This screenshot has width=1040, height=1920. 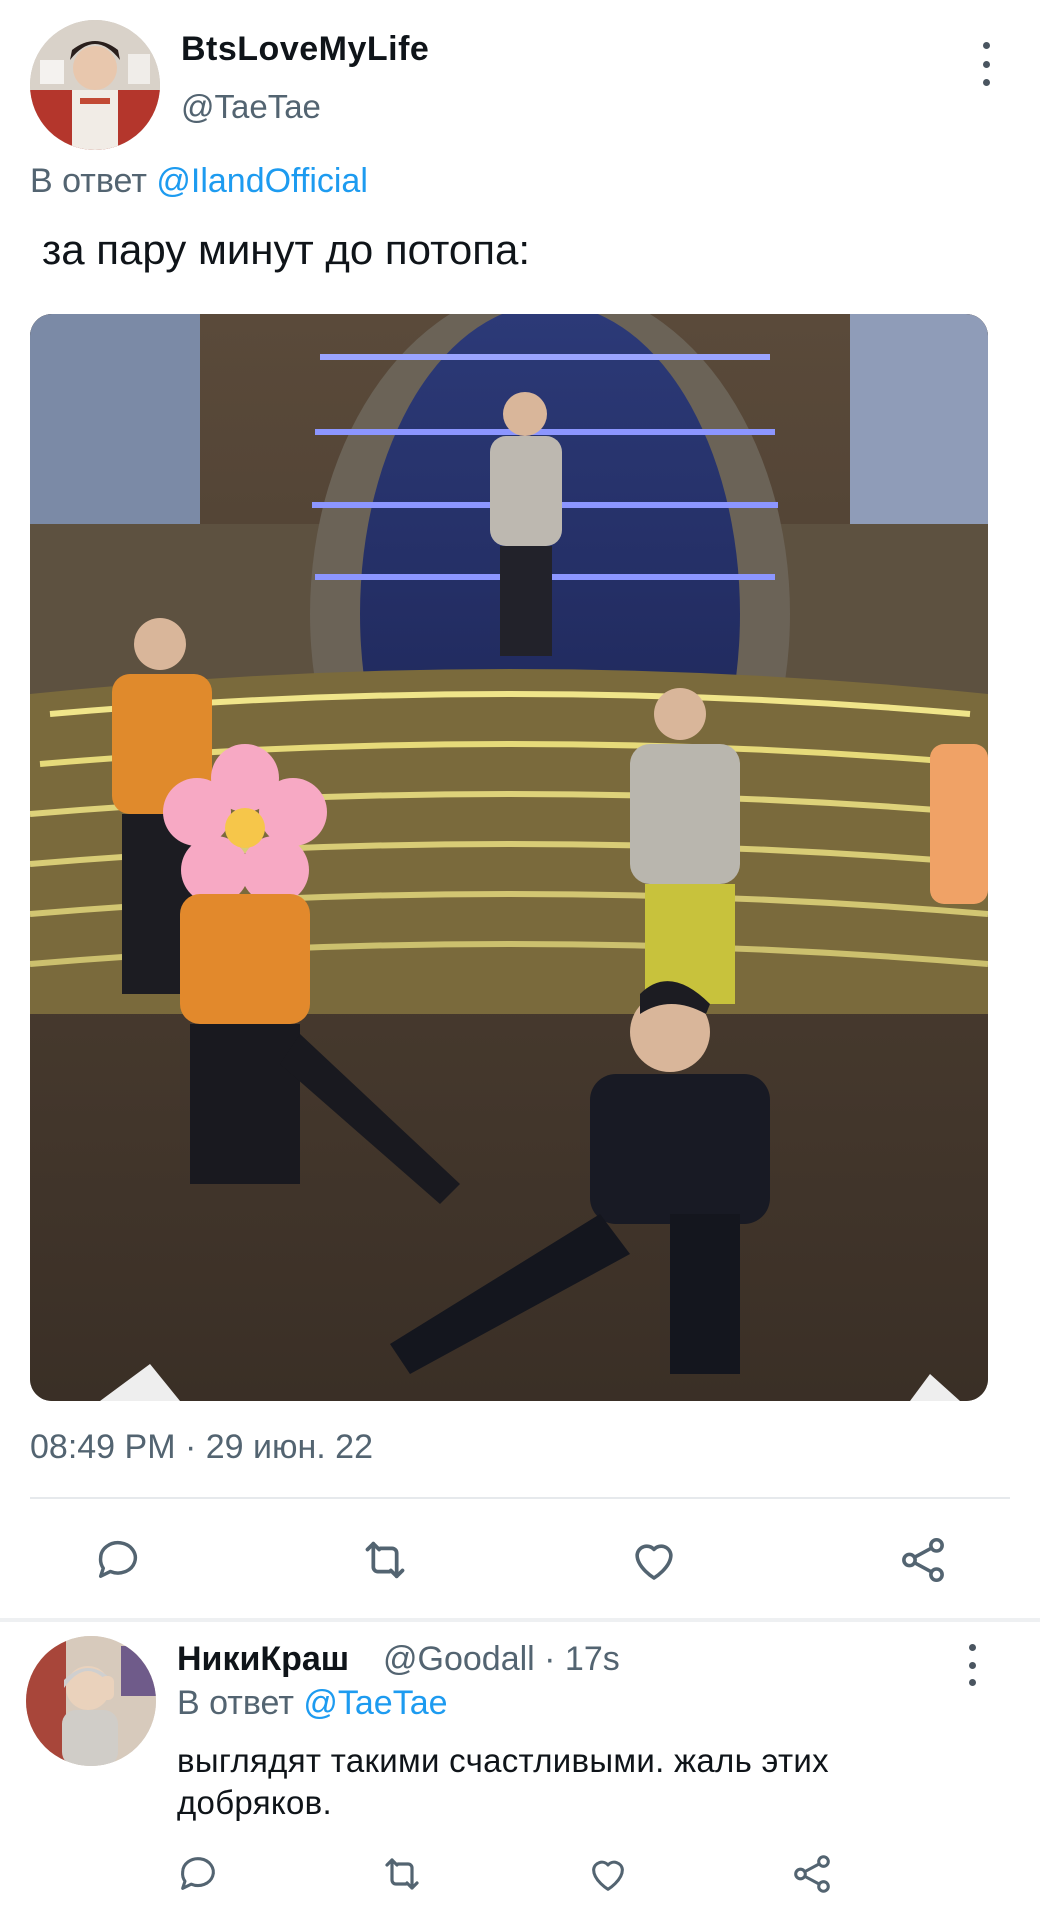 What do you see at coordinates (375, 1703) in the screenshot?
I see `reply-mention-link: @TaeTae` at bounding box center [375, 1703].